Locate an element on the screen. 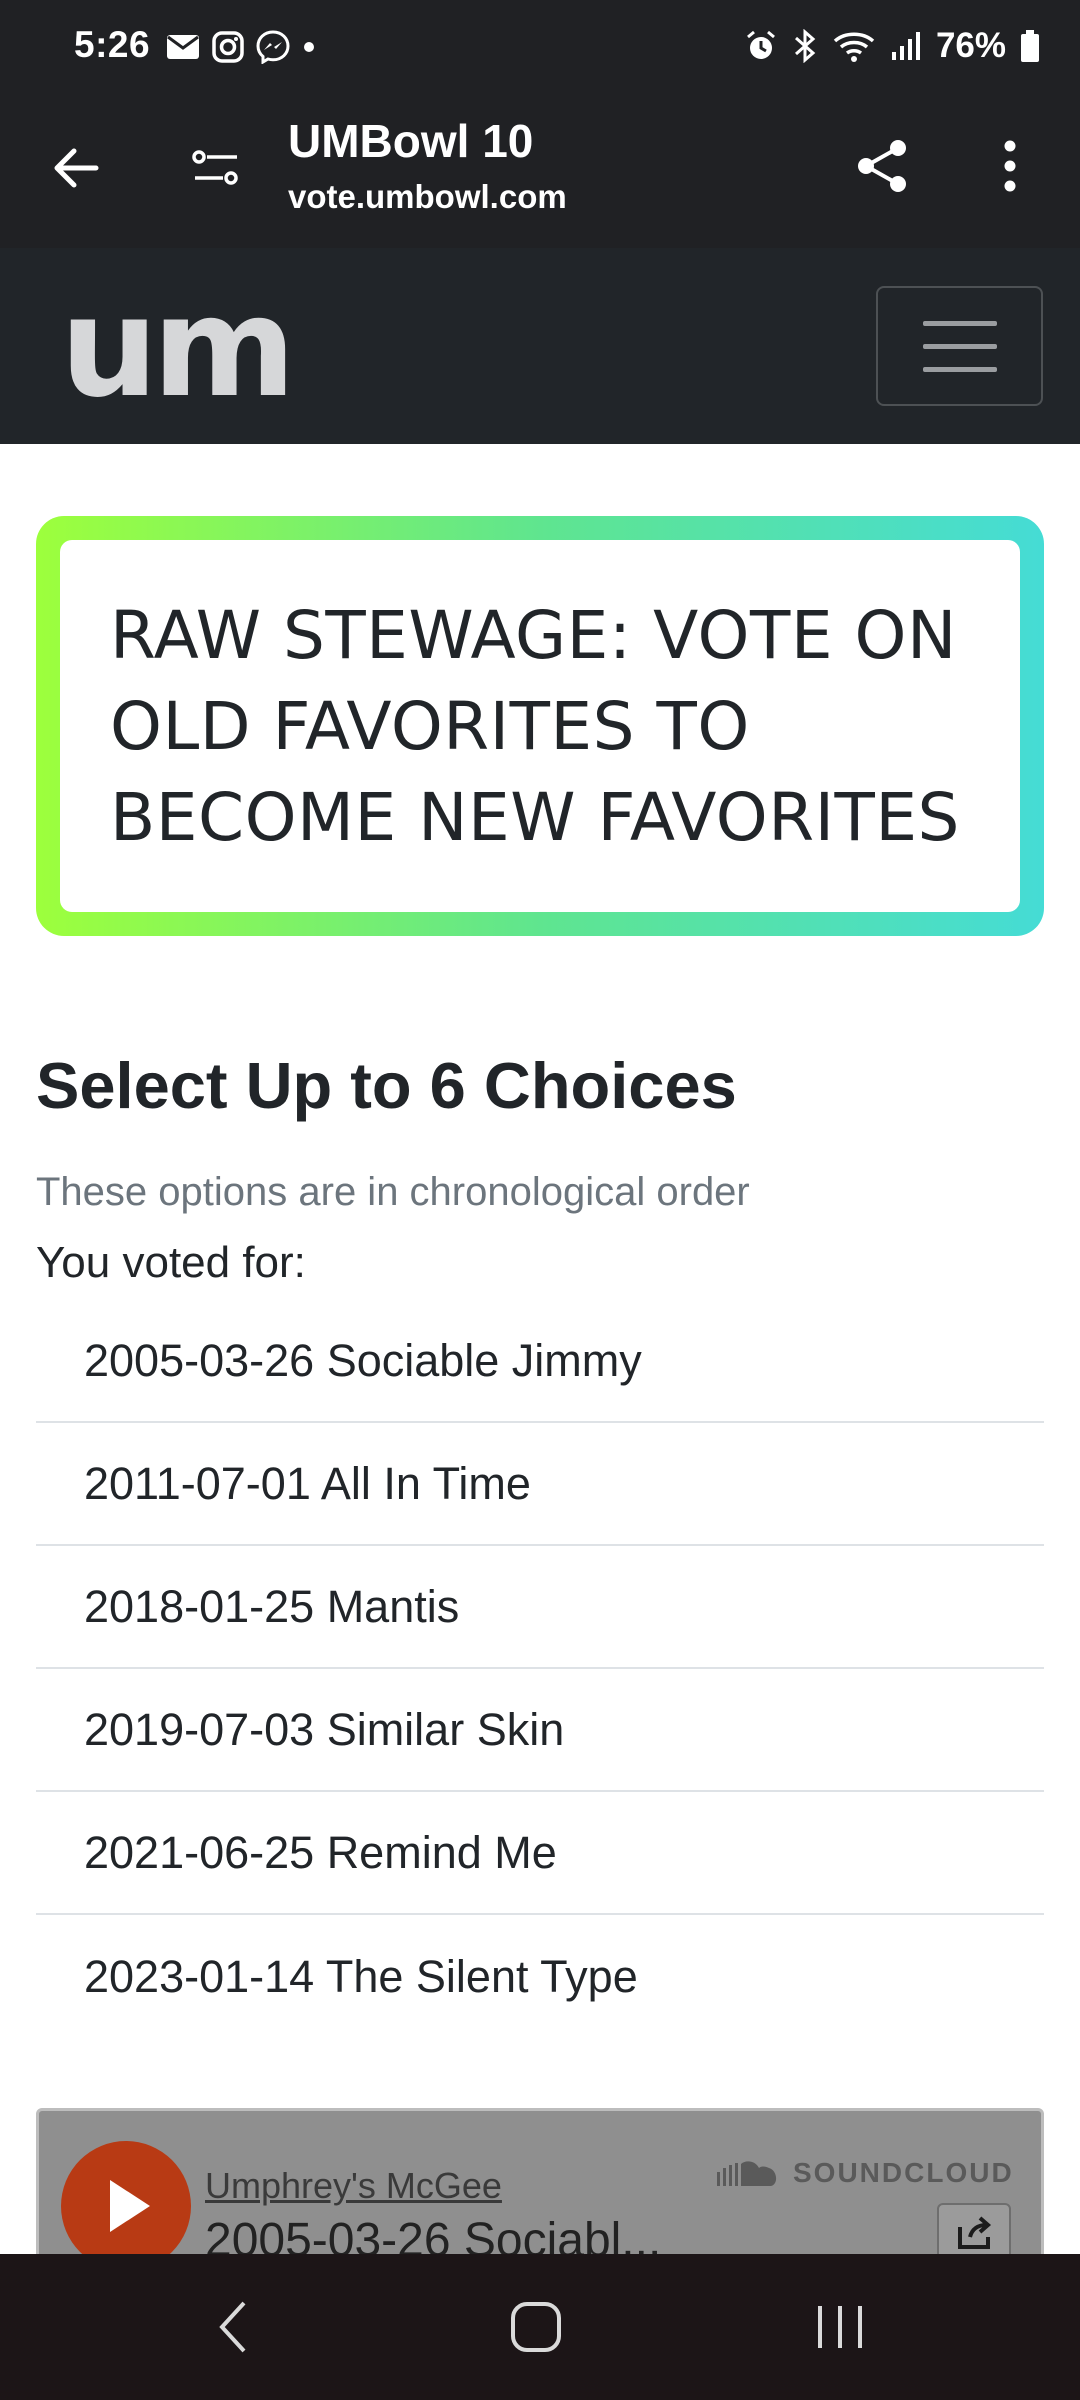 This screenshot has width=1080, height=2400. system-navigation-bar is located at coordinates (540, 2327).